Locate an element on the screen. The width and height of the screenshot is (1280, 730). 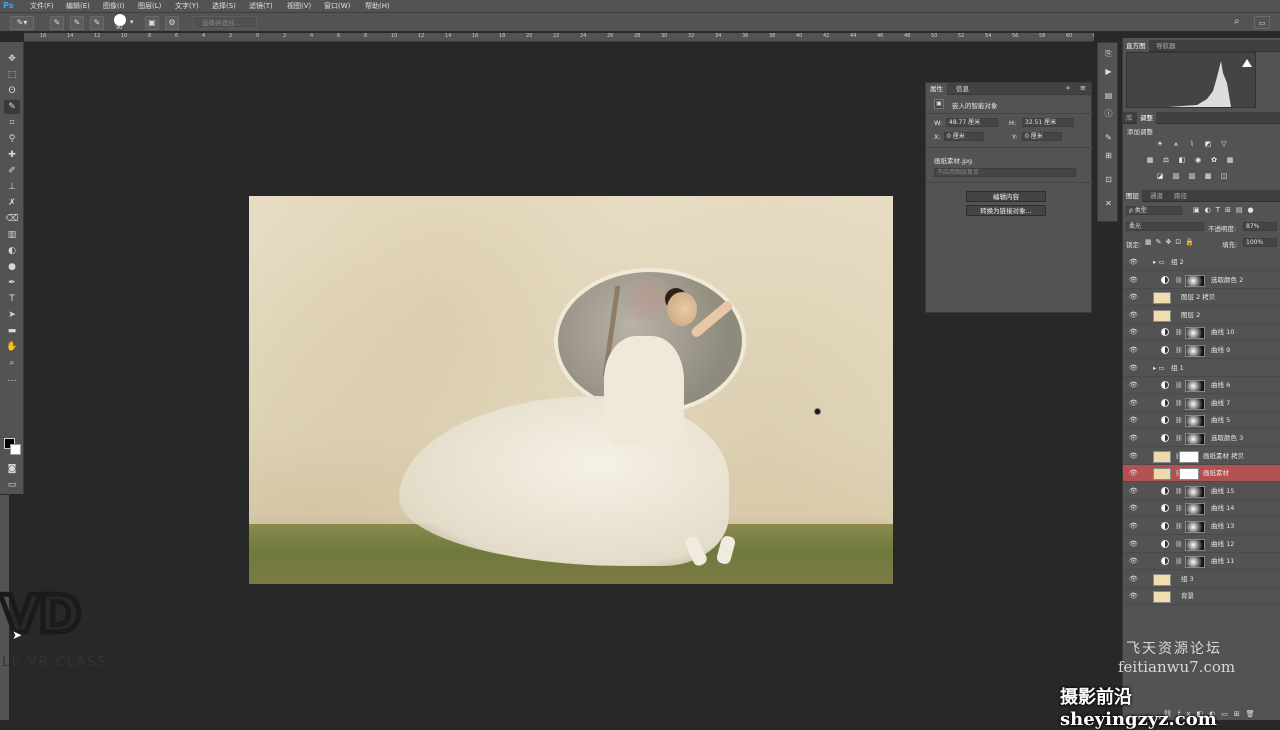
path-select-icon: ➤ is located at coordinates (12, 315).